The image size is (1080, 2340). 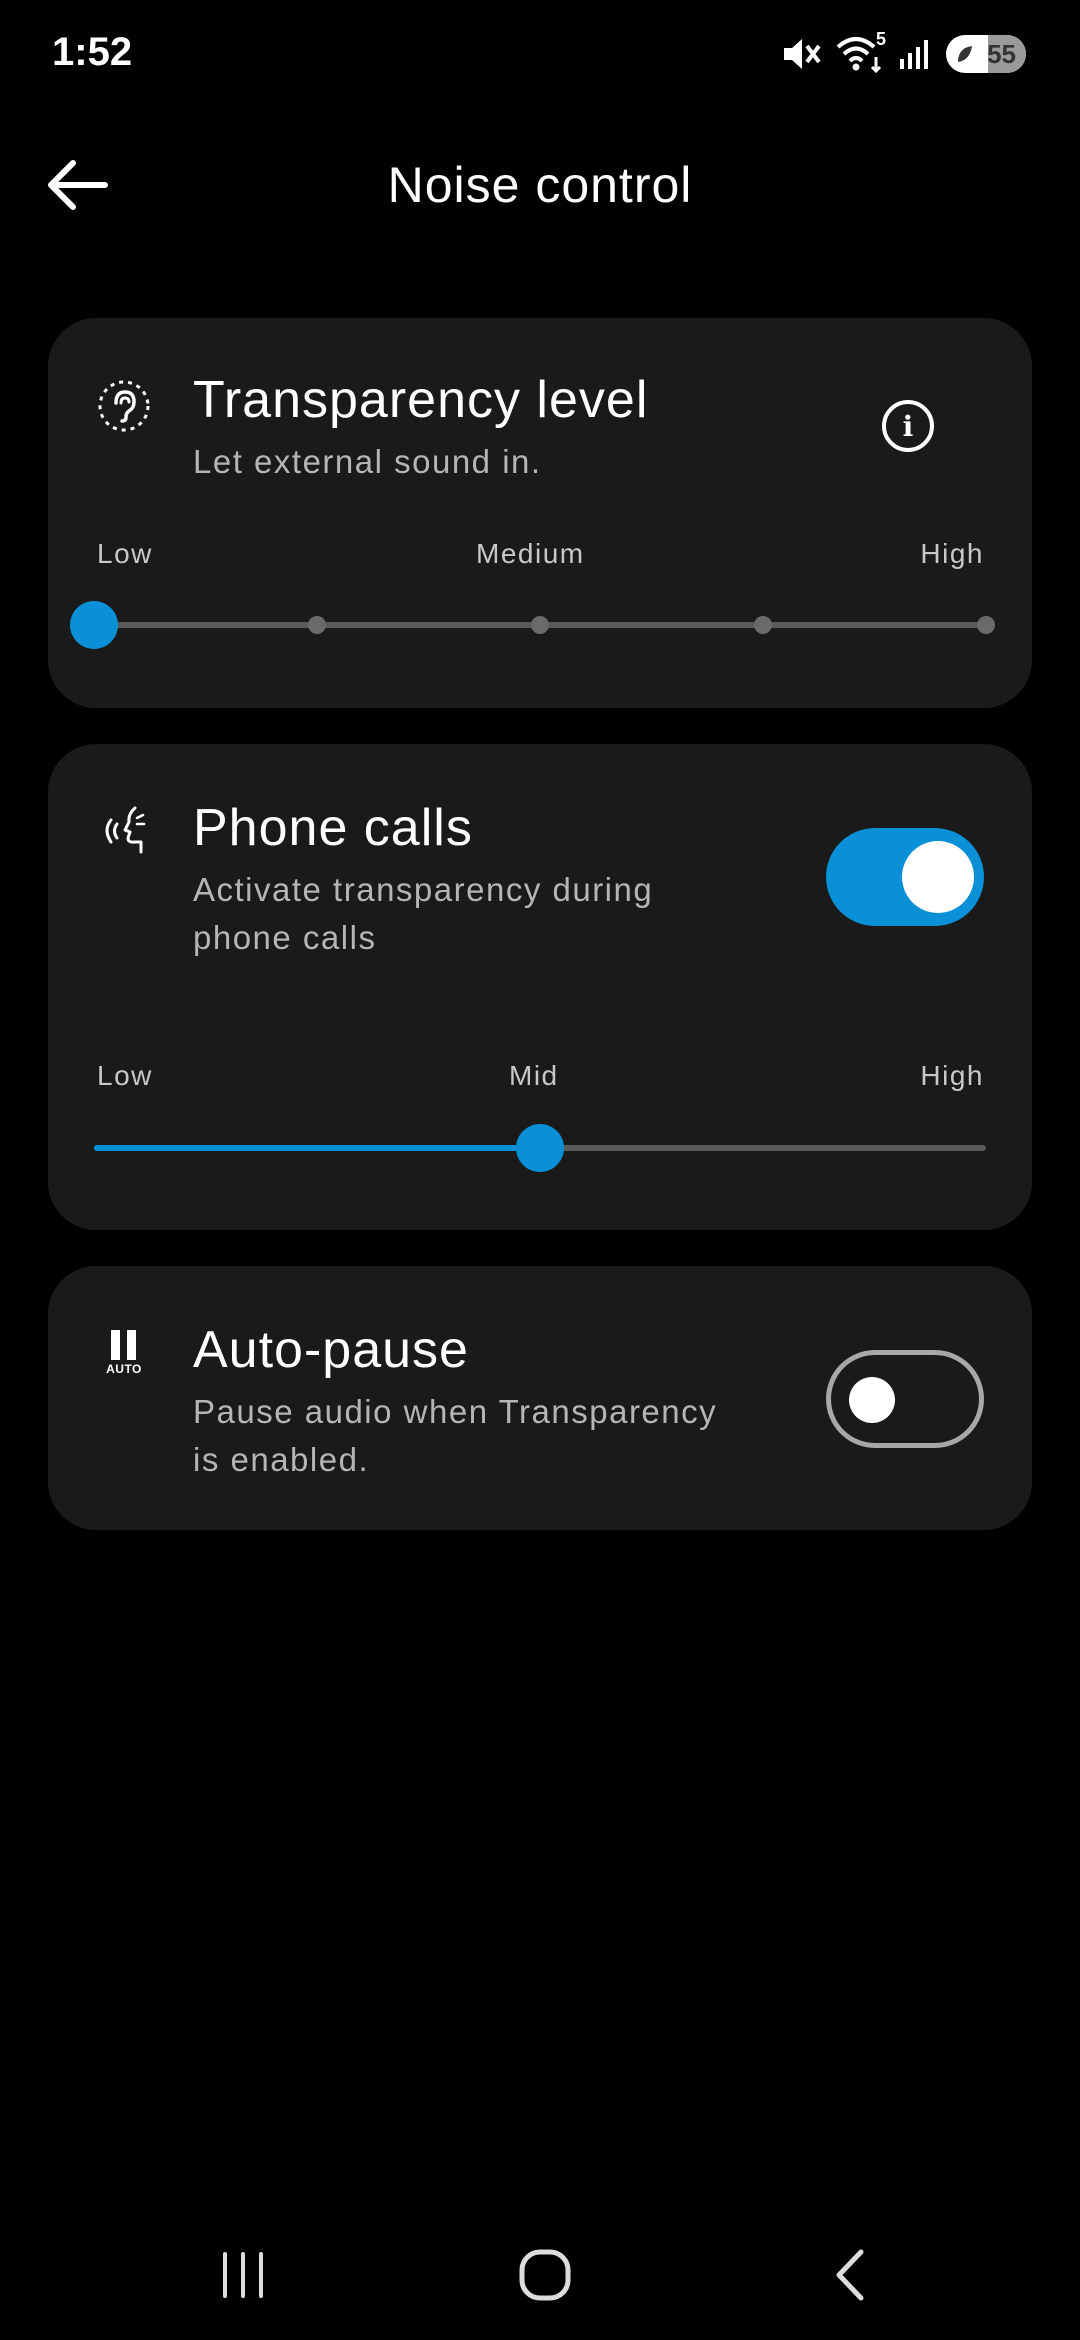 I want to click on recents-icon, so click(x=243, y=2275).